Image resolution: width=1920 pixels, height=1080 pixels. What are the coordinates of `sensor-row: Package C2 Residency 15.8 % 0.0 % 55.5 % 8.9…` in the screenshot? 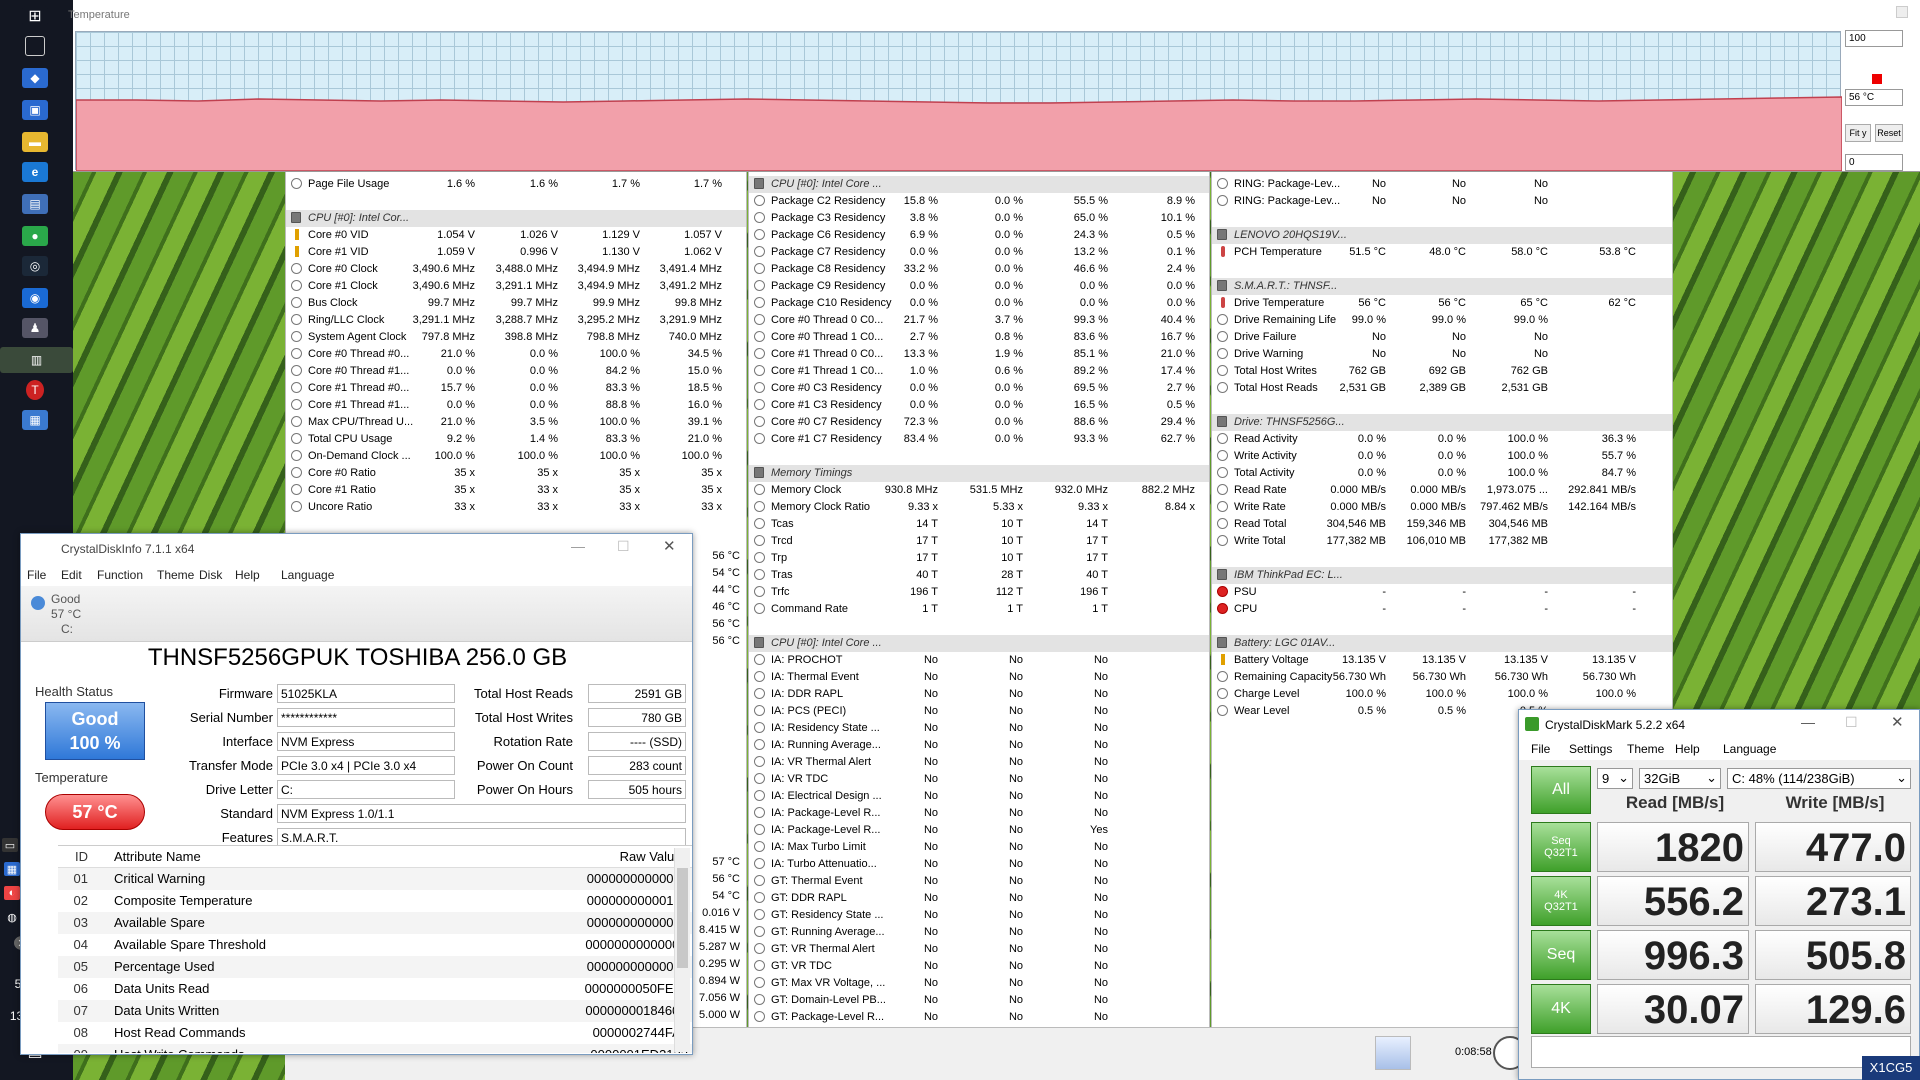 It's located at (979, 201).